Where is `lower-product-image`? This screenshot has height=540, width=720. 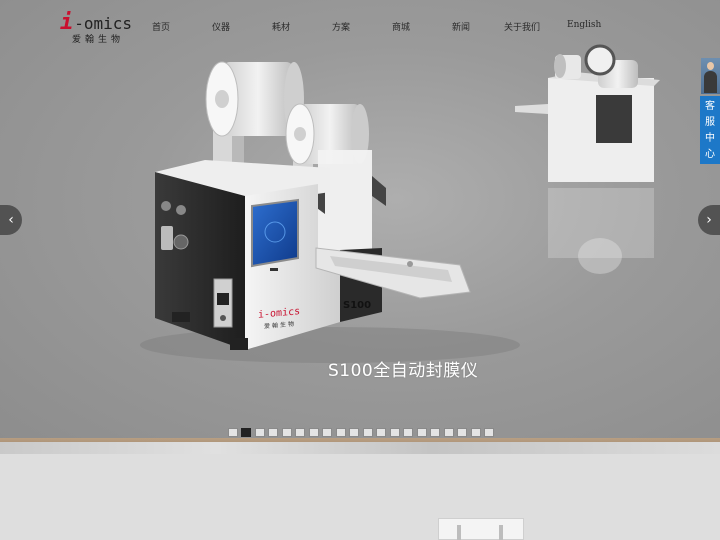
lower-product-image is located at coordinates (481, 529).